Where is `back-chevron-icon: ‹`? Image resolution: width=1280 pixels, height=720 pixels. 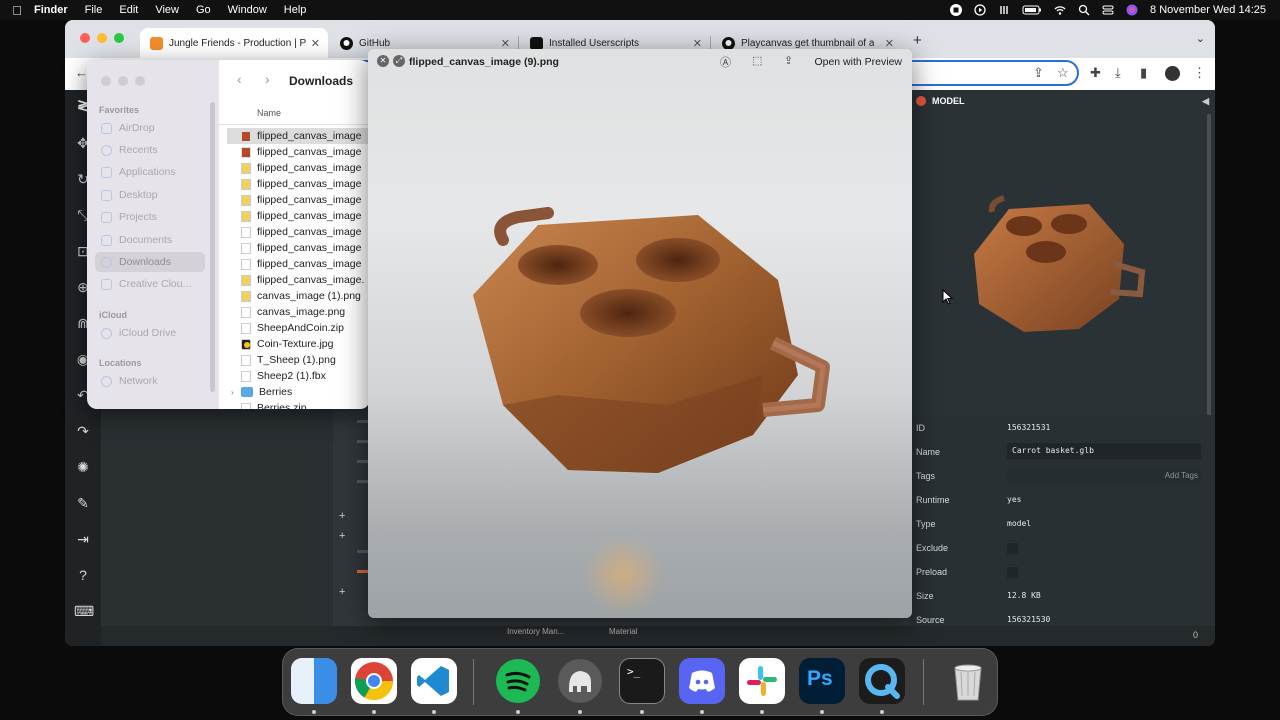 back-chevron-icon: ‹ is located at coordinates (239, 79).